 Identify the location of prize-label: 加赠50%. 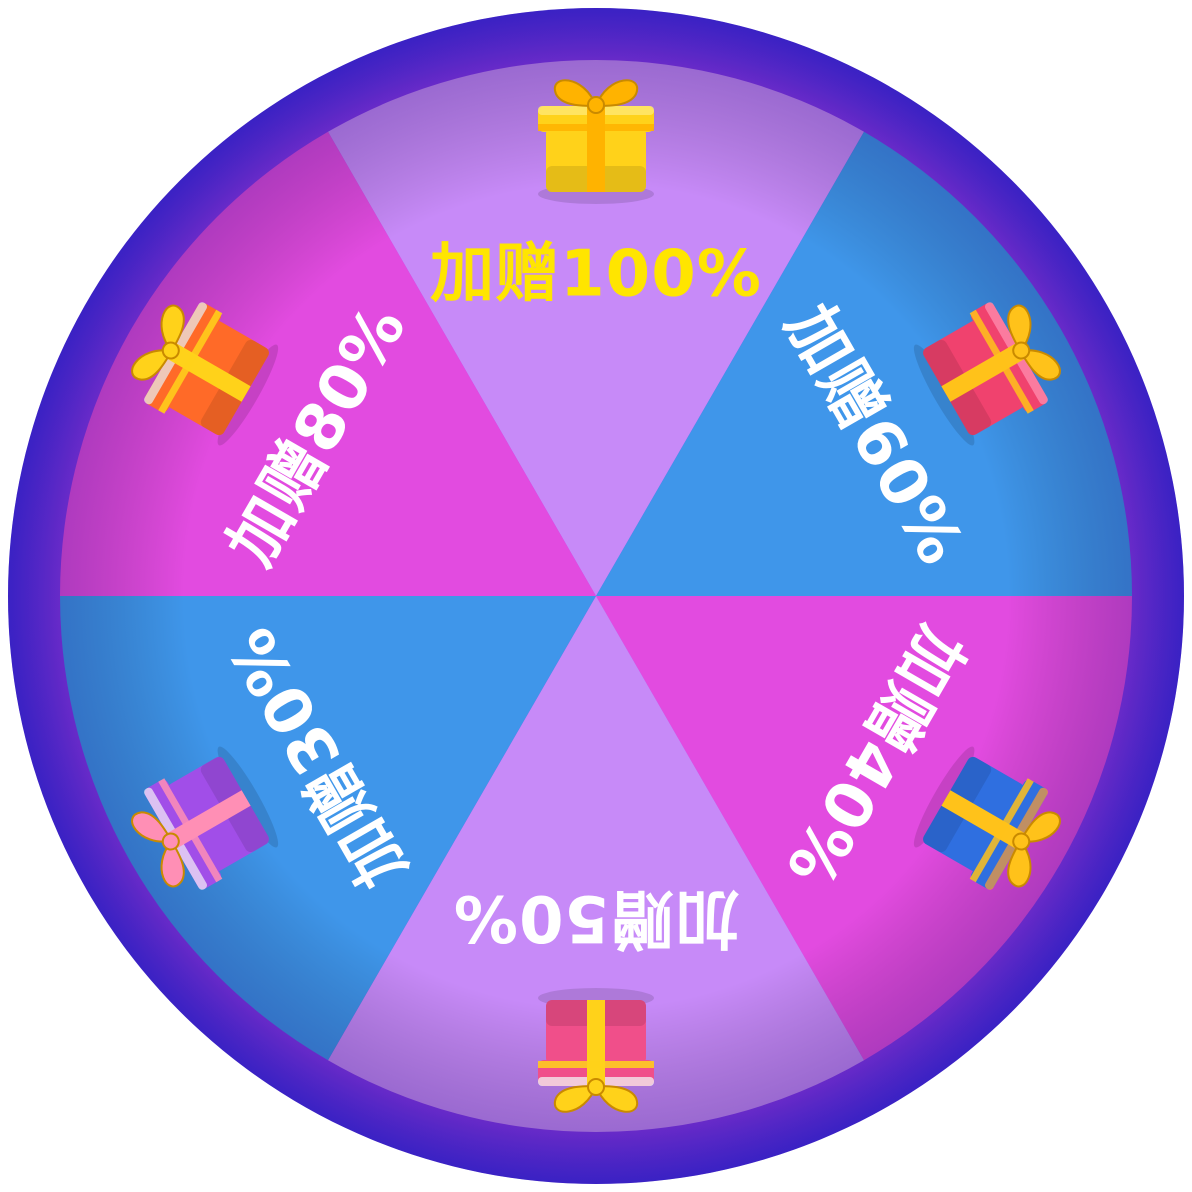
(596, 917).